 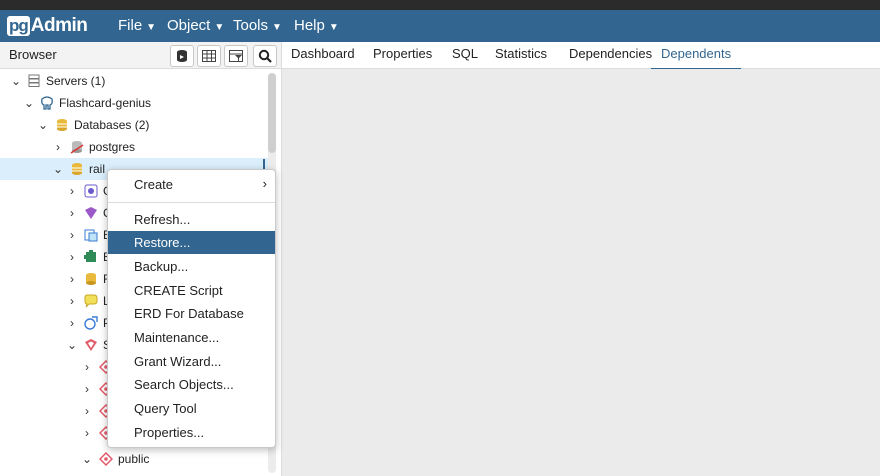 I want to click on search-icon, so click(x=265, y=56).